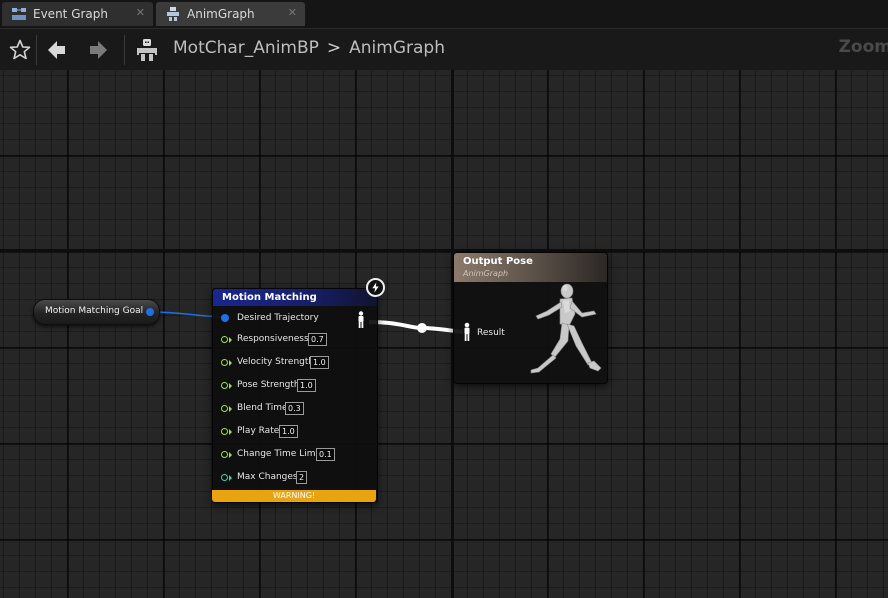 The width and height of the screenshot is (888, 598). I want to click on lightning-icon, so click(375, 287).